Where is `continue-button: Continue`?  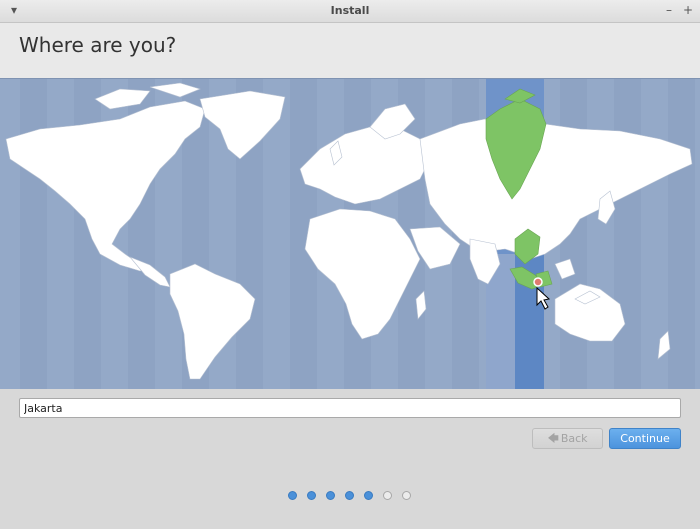 continue-button: Continue is located at coordinates (645, 438).